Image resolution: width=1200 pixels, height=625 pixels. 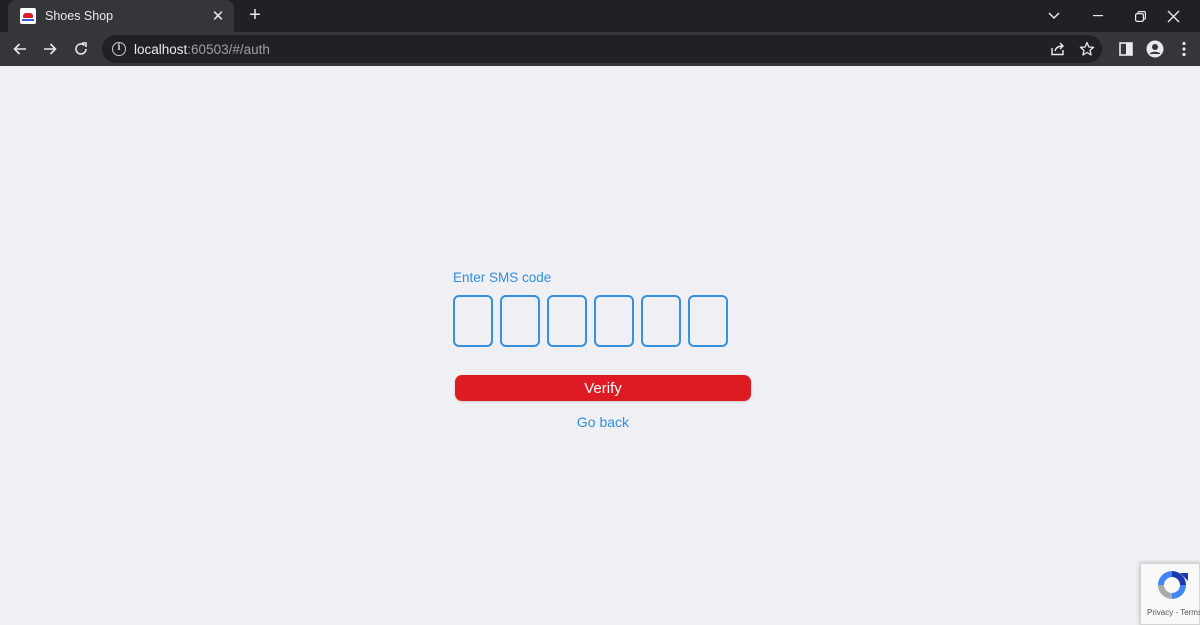 I want to click on tab-title: Shoes Shop, so click(x=79, y=16).